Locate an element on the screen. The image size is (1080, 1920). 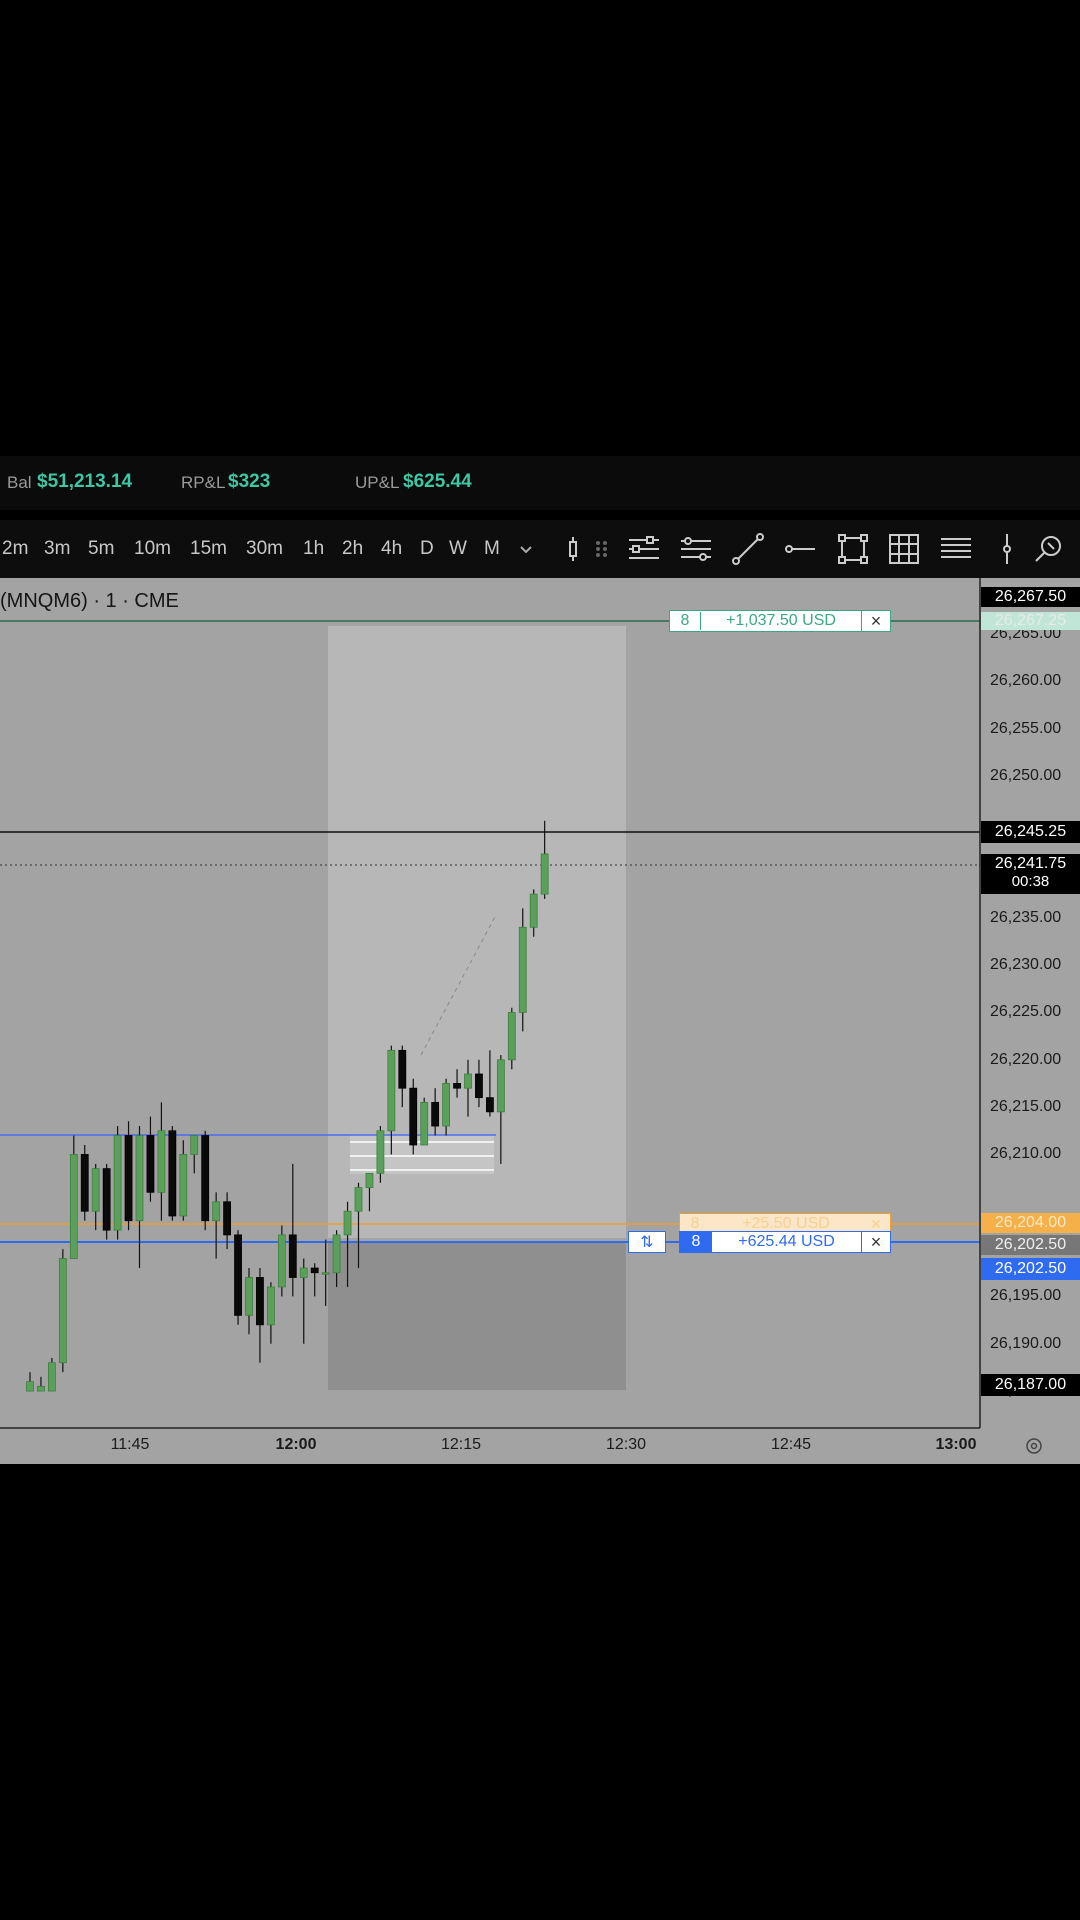
price-tick-label: 26,190.00 is located at coordinates (1026, 1343).